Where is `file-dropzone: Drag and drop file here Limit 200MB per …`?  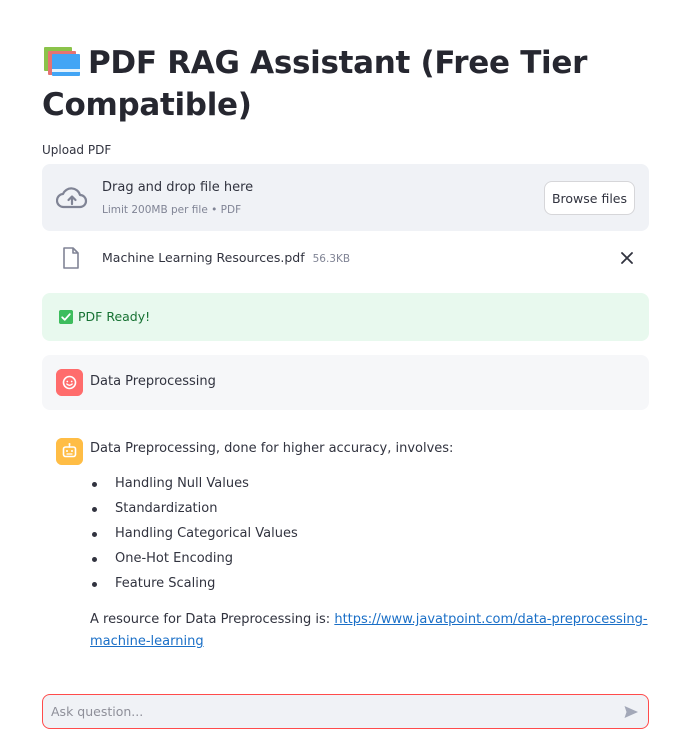 file-dropzone: Drag and drop file here Limit 200MB per … is located at coordinates (345, 197).